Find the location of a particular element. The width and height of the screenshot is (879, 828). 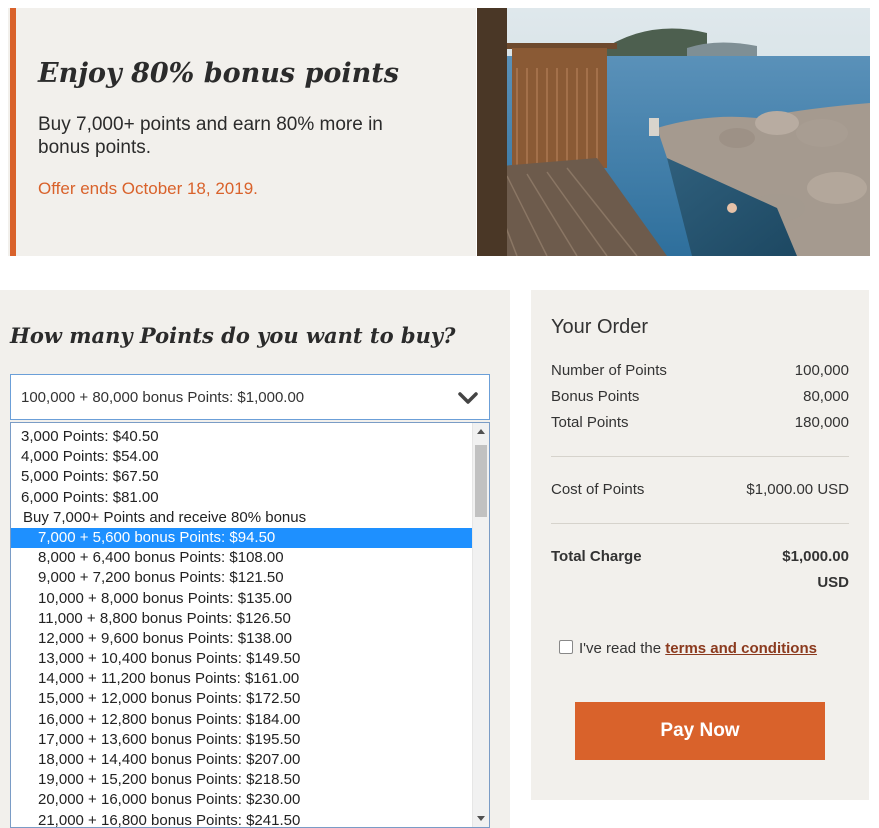

resort-photo is located at coordinates (673, 132).